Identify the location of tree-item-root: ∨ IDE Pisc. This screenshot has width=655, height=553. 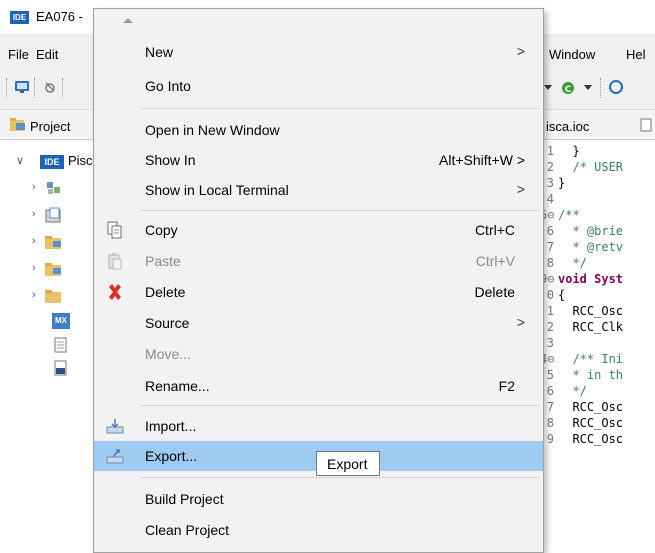
(50, 161).